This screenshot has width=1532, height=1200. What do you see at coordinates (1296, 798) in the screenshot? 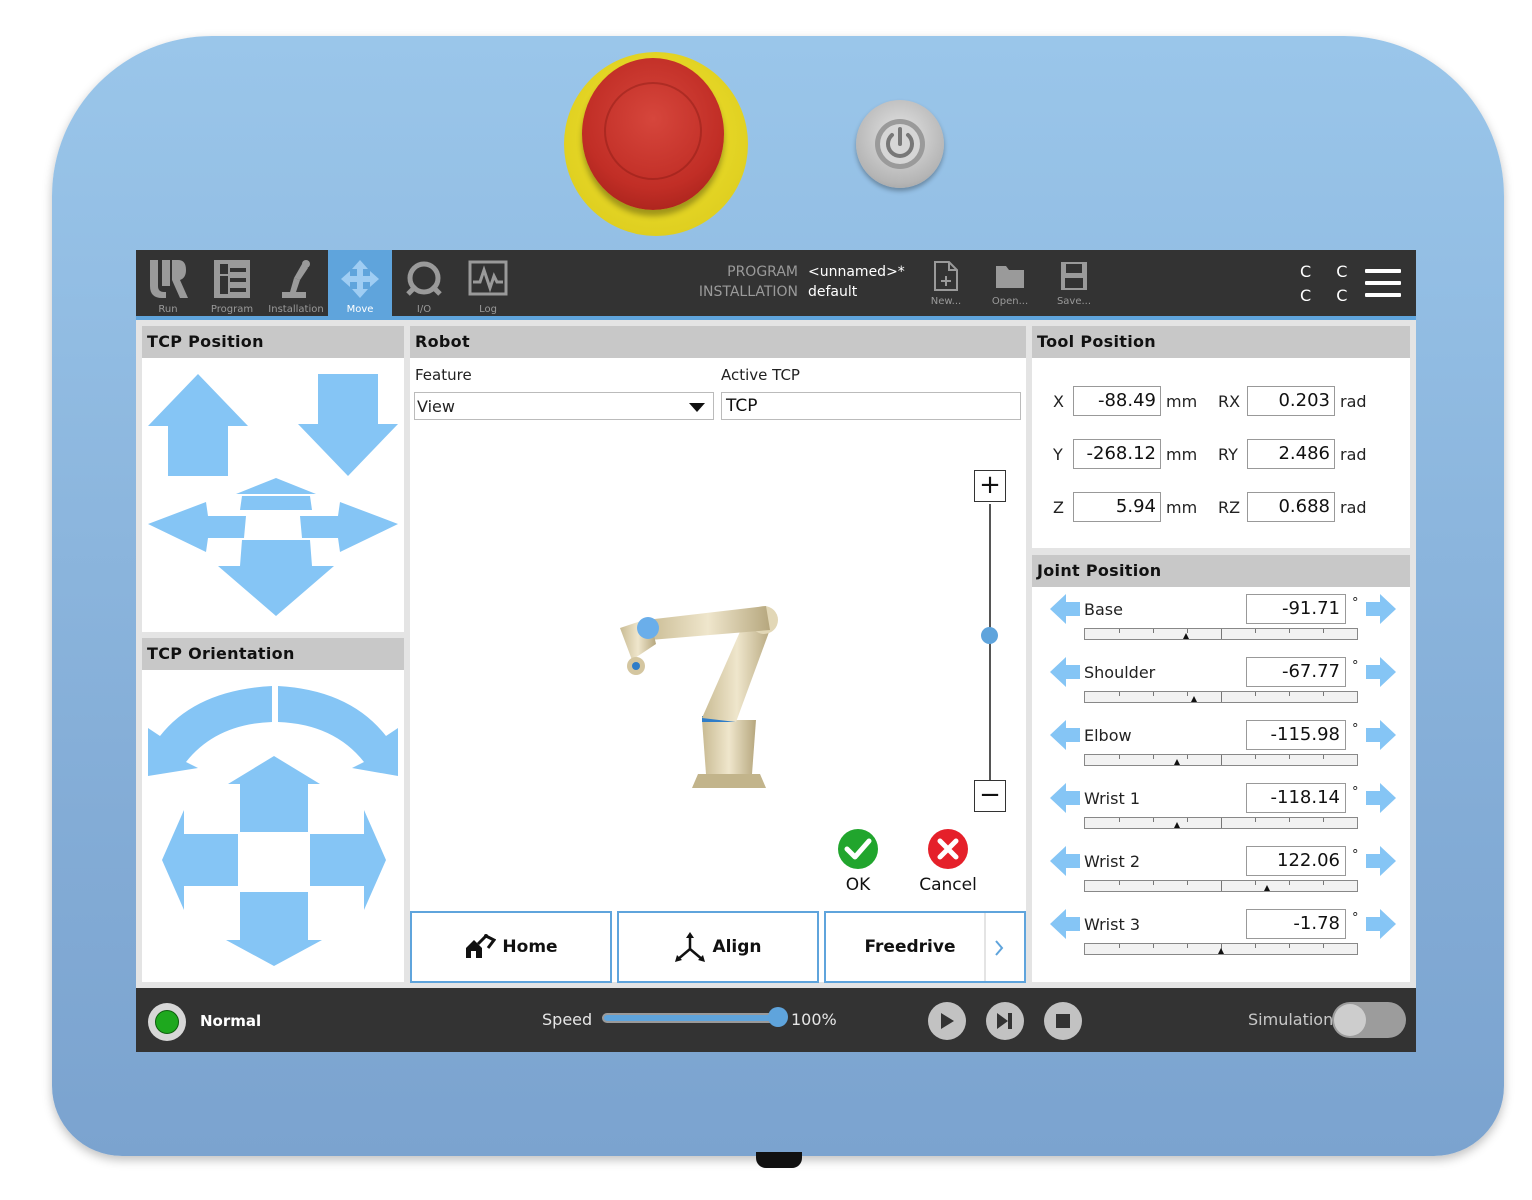
I see `joint-value-field: -118.14` at bounding box center [1296, 798].